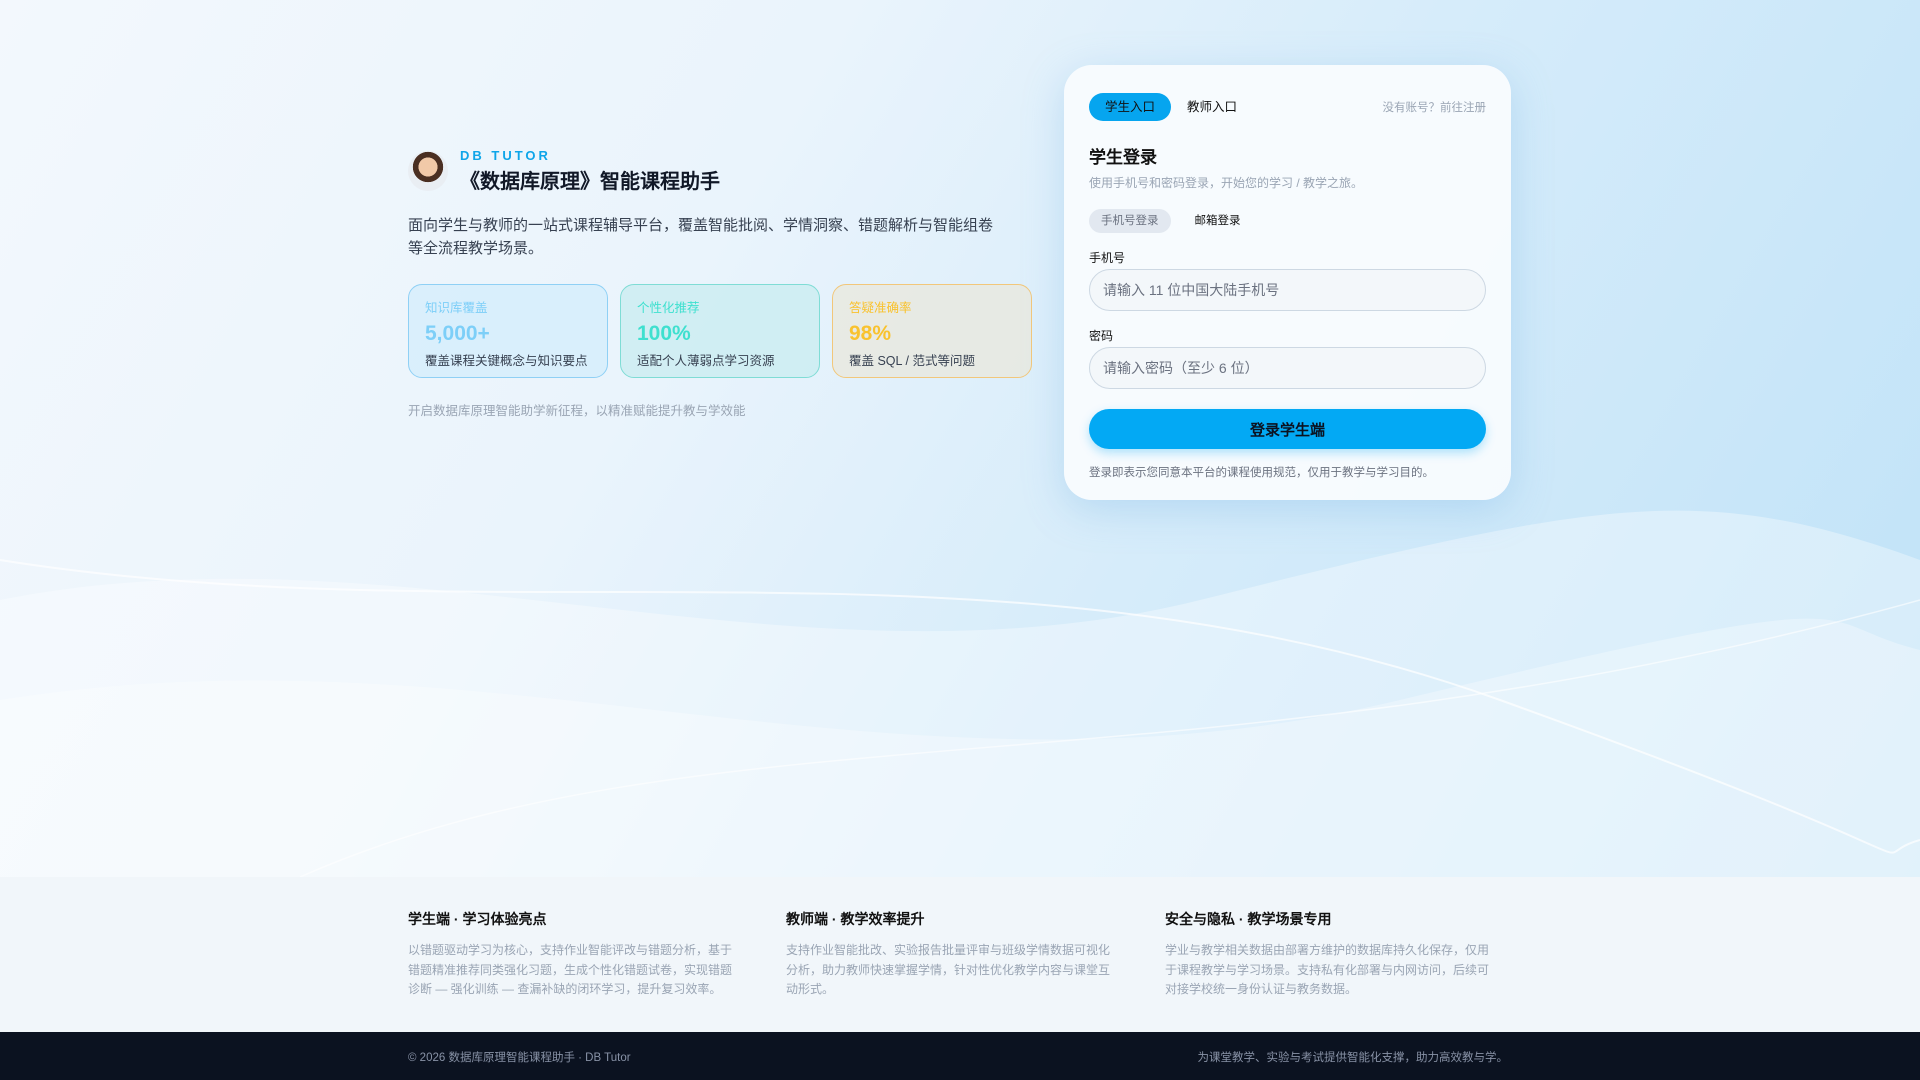 This screenshot has height=1080, width=1920. What do you see at coordinates (428, 171) in the screenshot?
I see `avatar` at bounding box center [428, 171].